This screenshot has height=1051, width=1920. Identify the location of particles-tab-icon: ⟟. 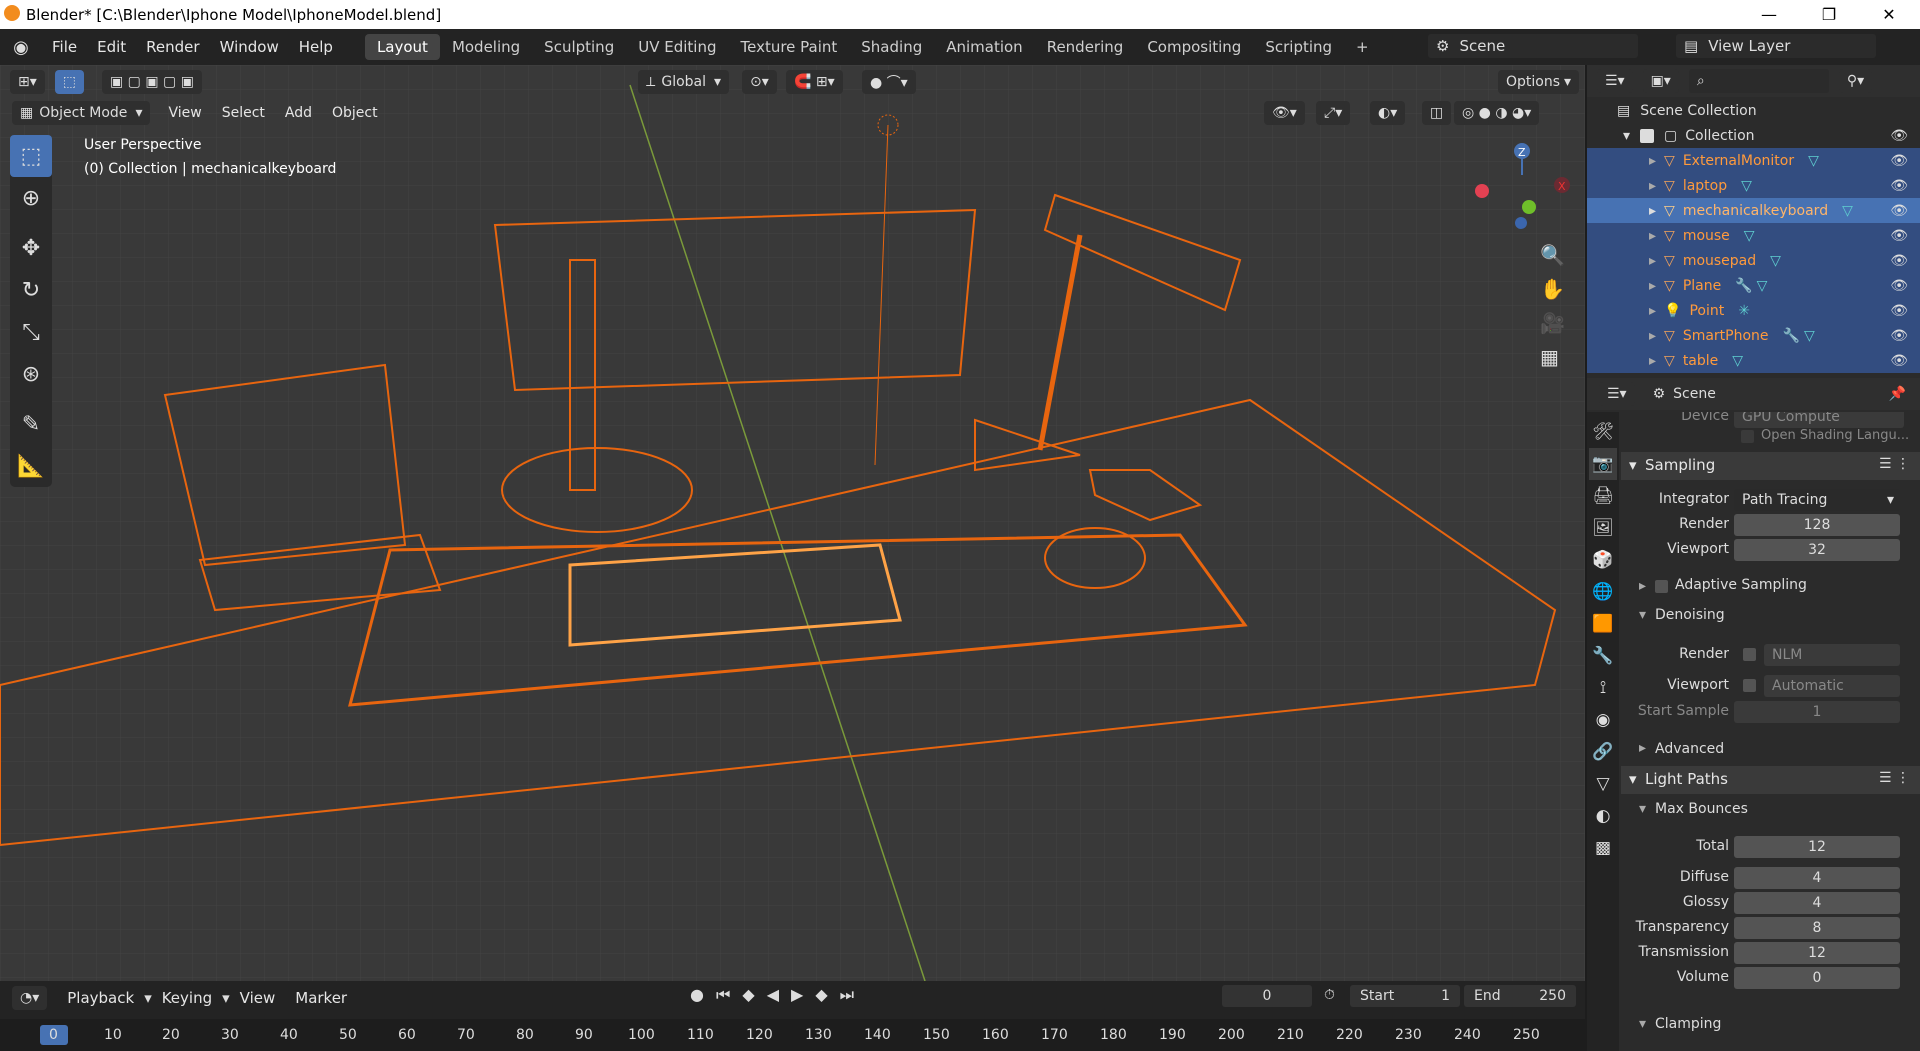
(1603, 688).